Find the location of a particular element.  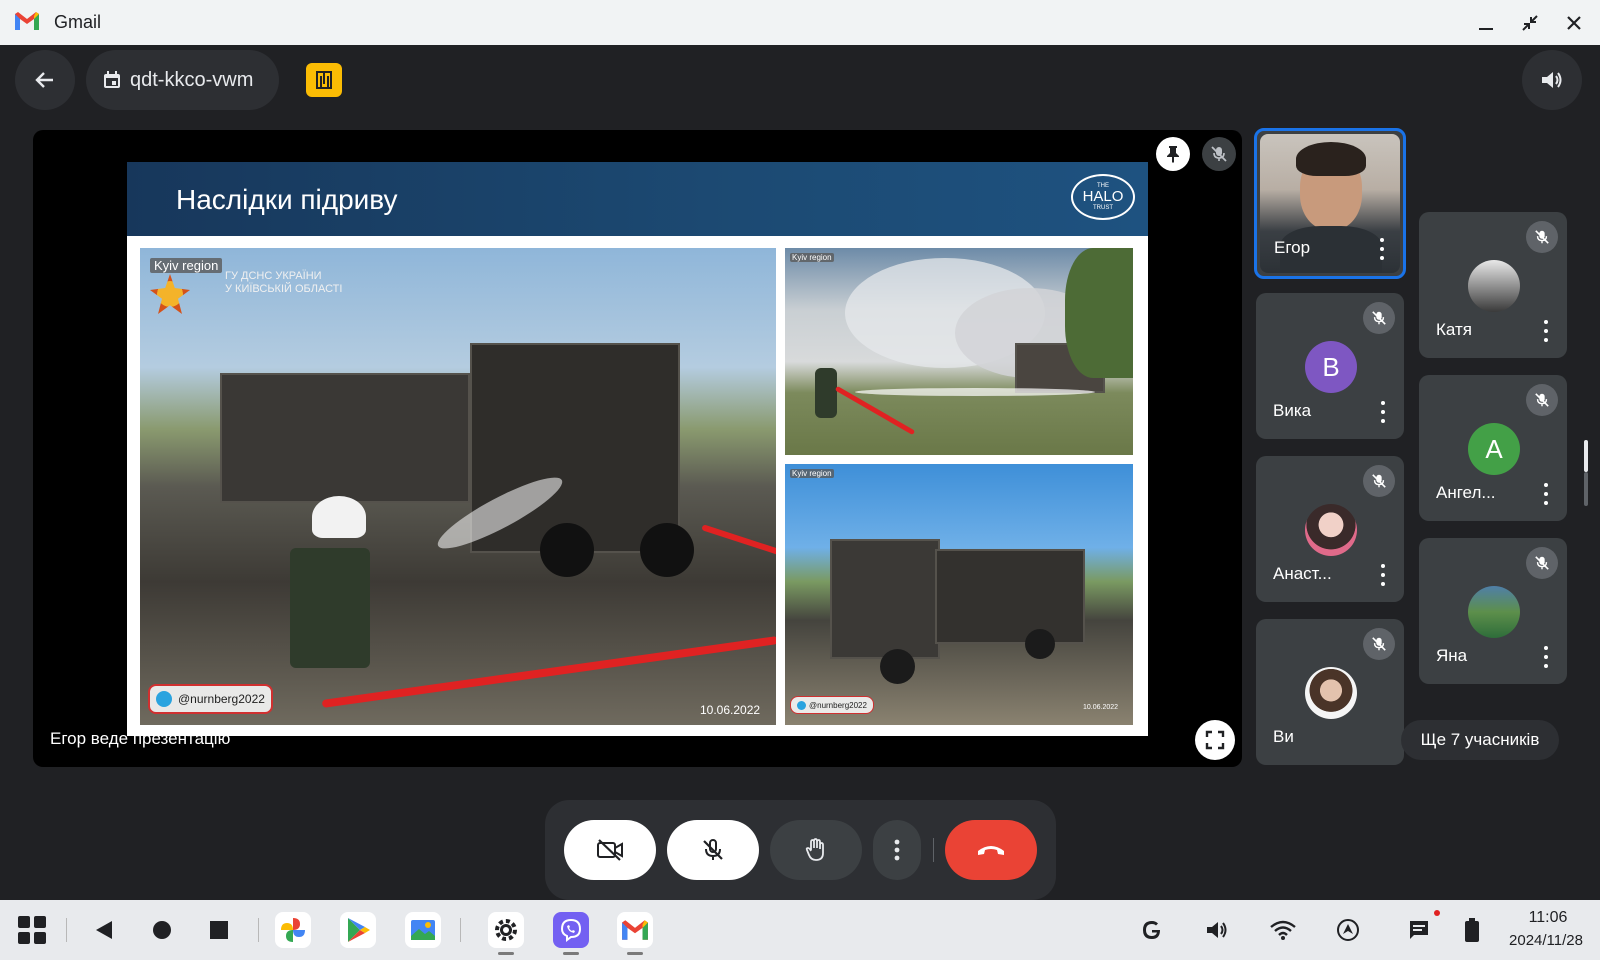

nav-back-button is located at coordinates (104, 930).